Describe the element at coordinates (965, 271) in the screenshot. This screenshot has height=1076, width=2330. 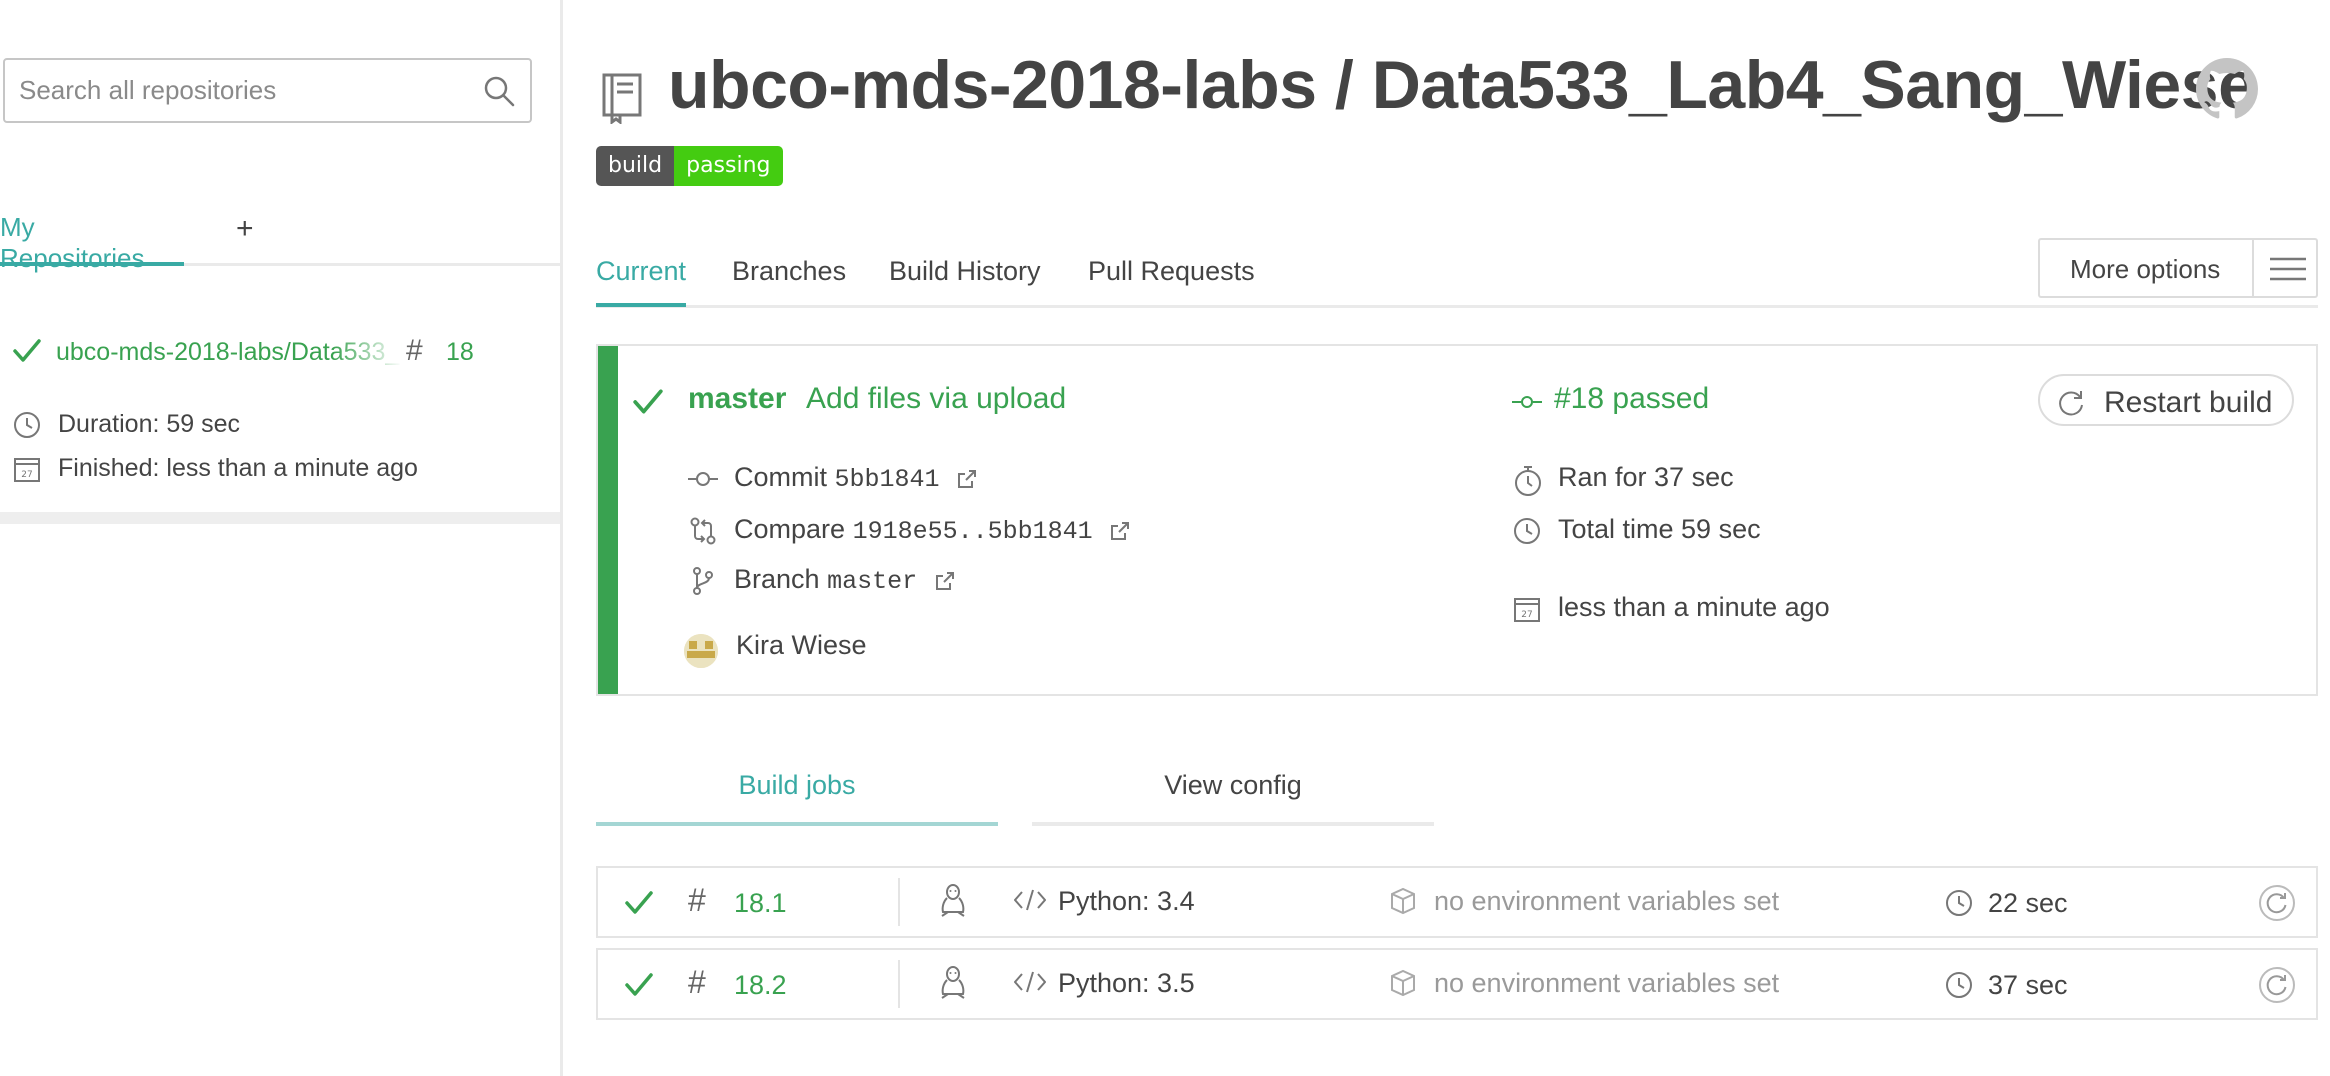
I see `tab-build-history: Build History` at that location.